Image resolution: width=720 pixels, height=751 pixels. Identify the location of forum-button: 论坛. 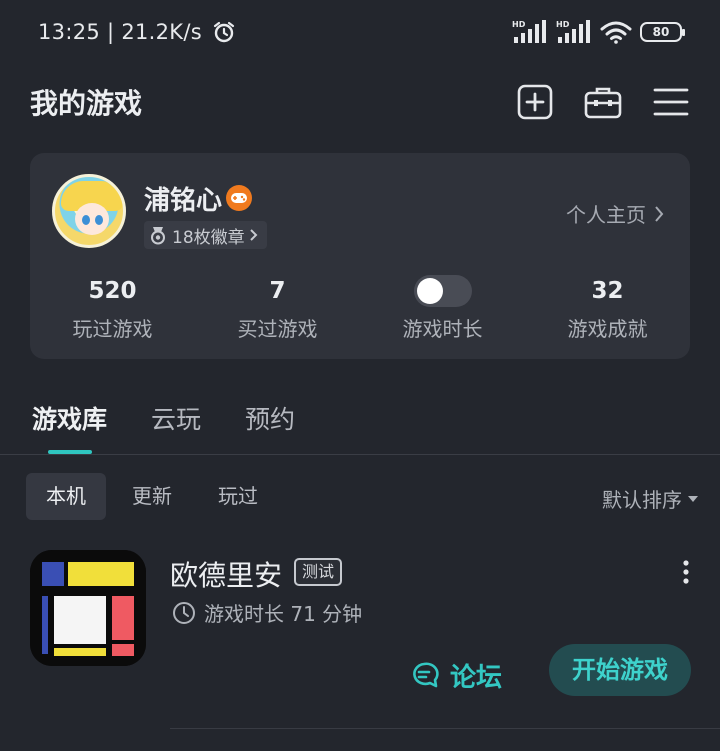
(456, 675).